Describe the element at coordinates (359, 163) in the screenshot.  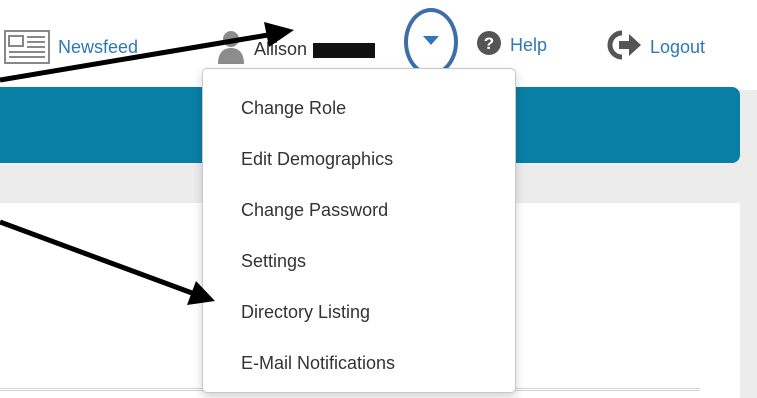
I see `menu-item-edit-demographics: Edit Demographics` at that location.